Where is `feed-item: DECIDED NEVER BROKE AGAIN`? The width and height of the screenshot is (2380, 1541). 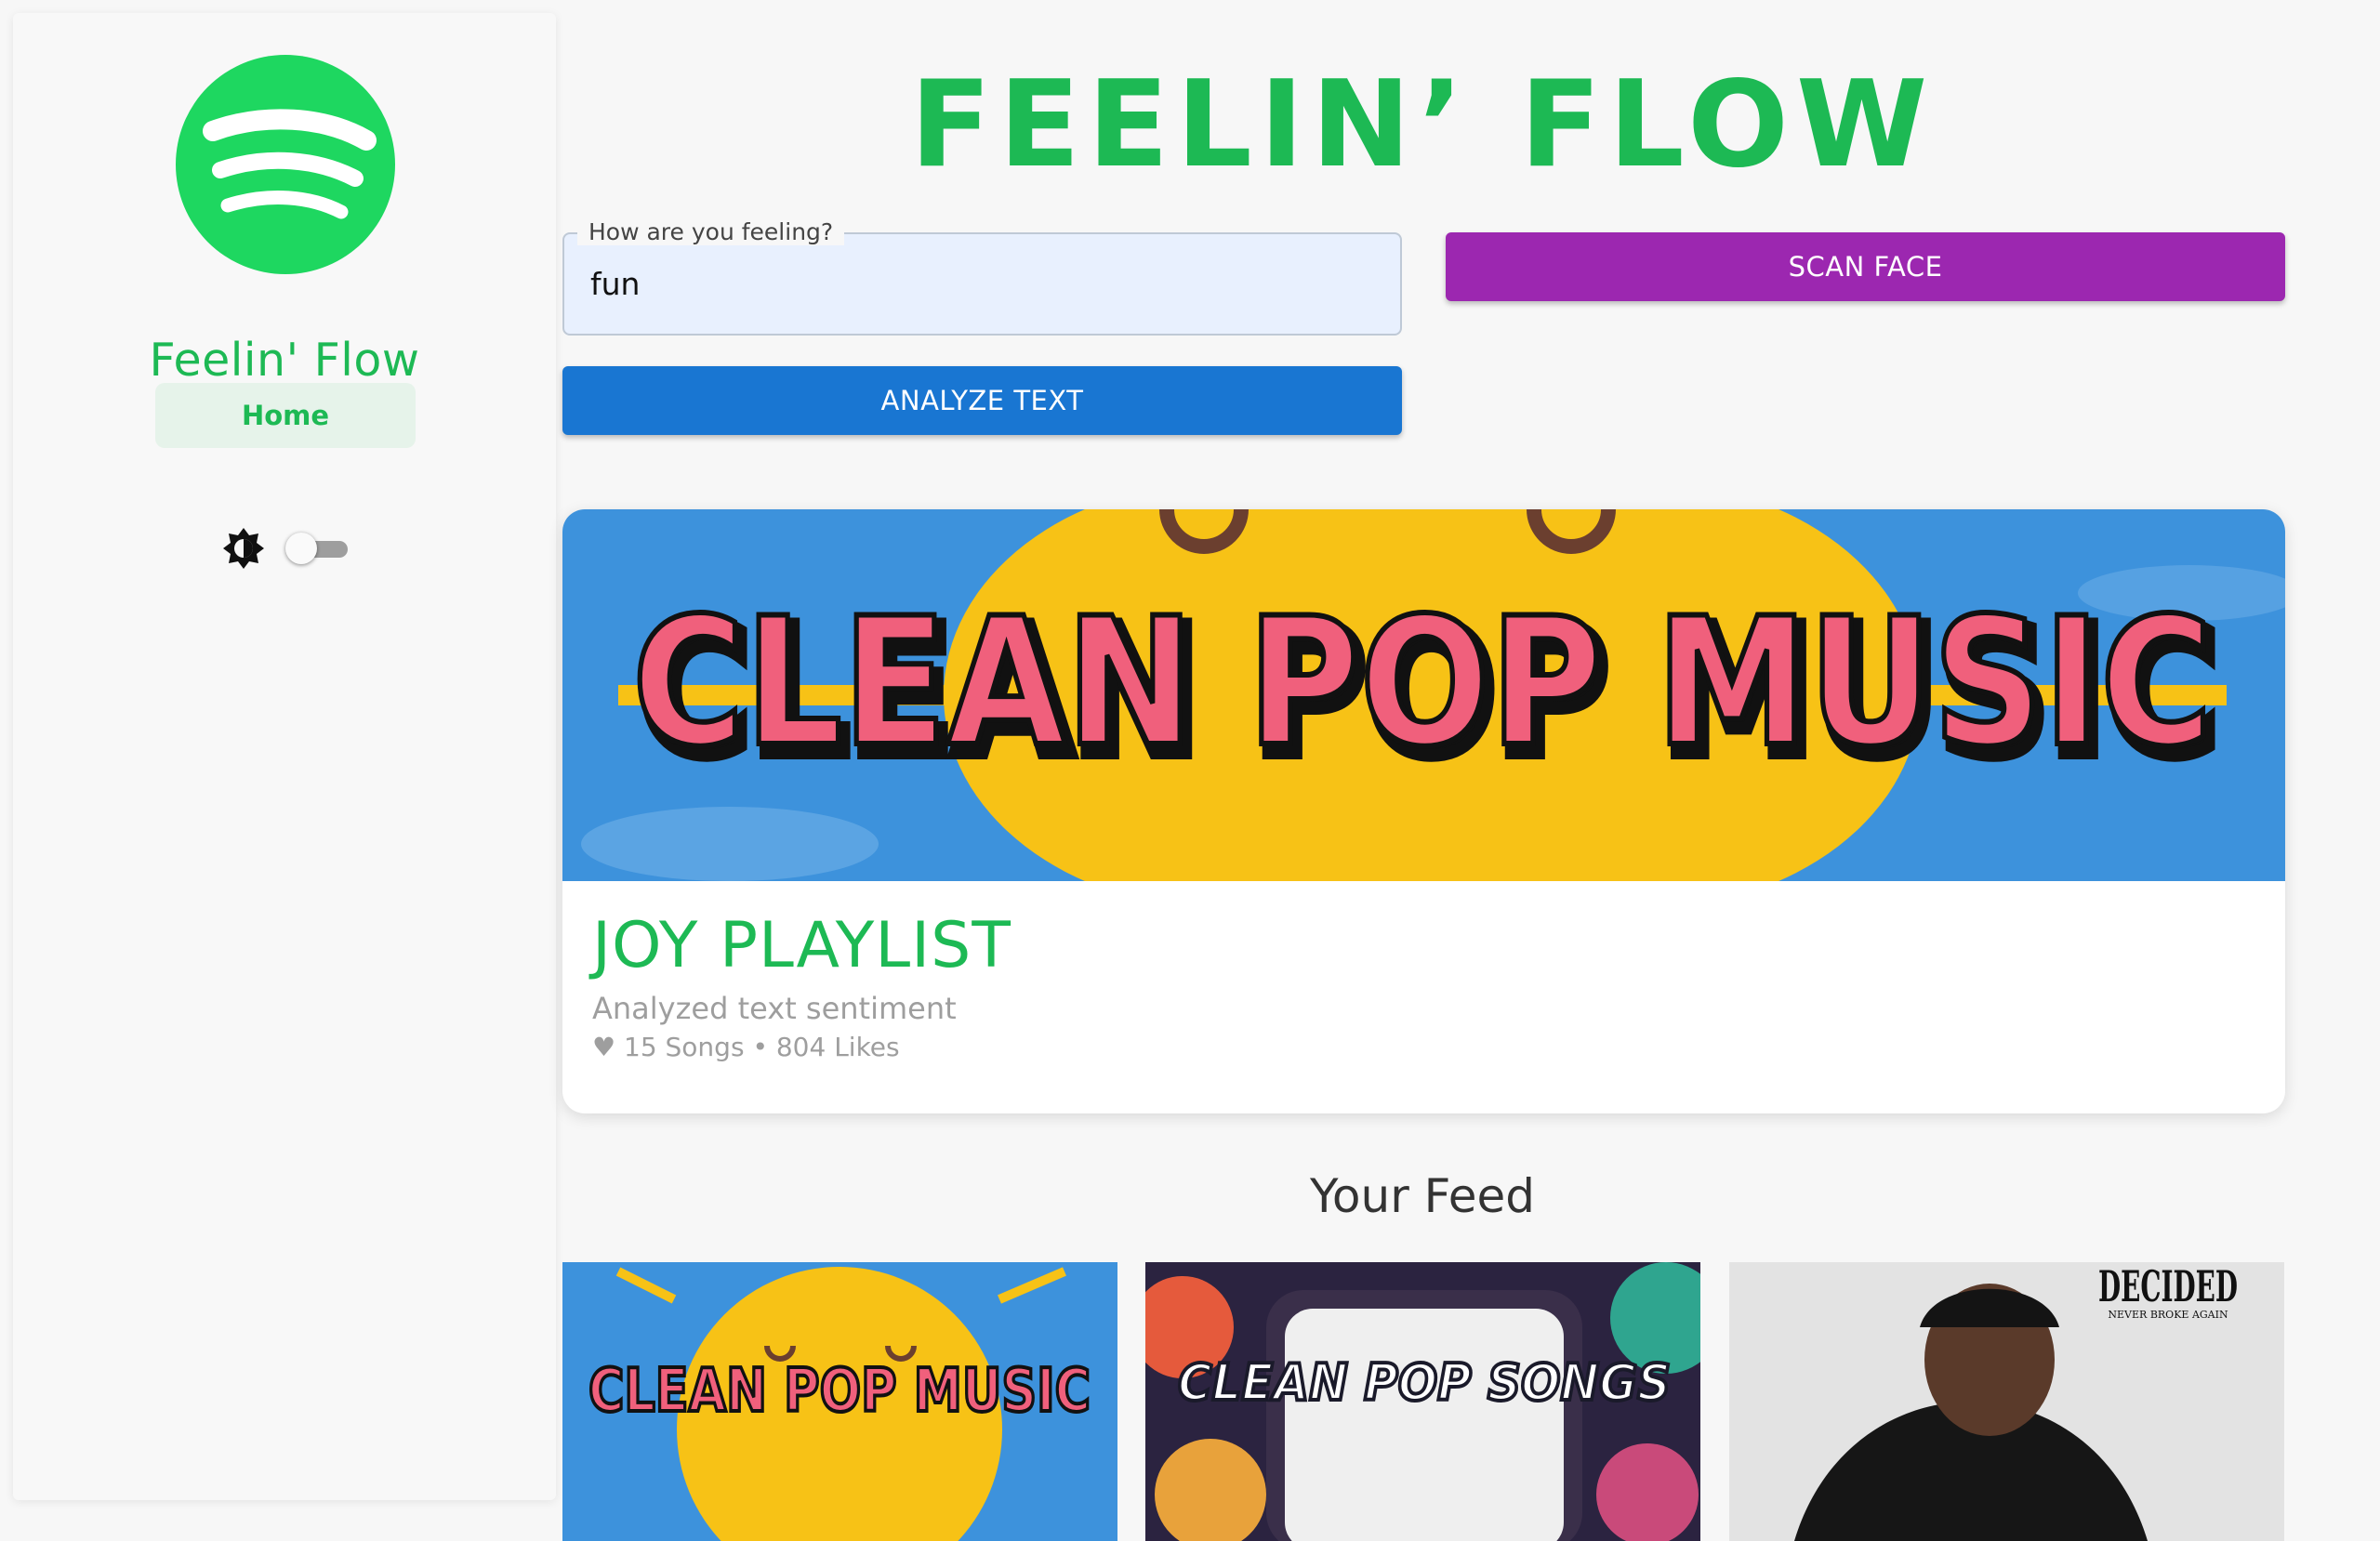
feed-item: DECIDED NEVER BROKE AGAIN is located at coordinates (2006, 1401).